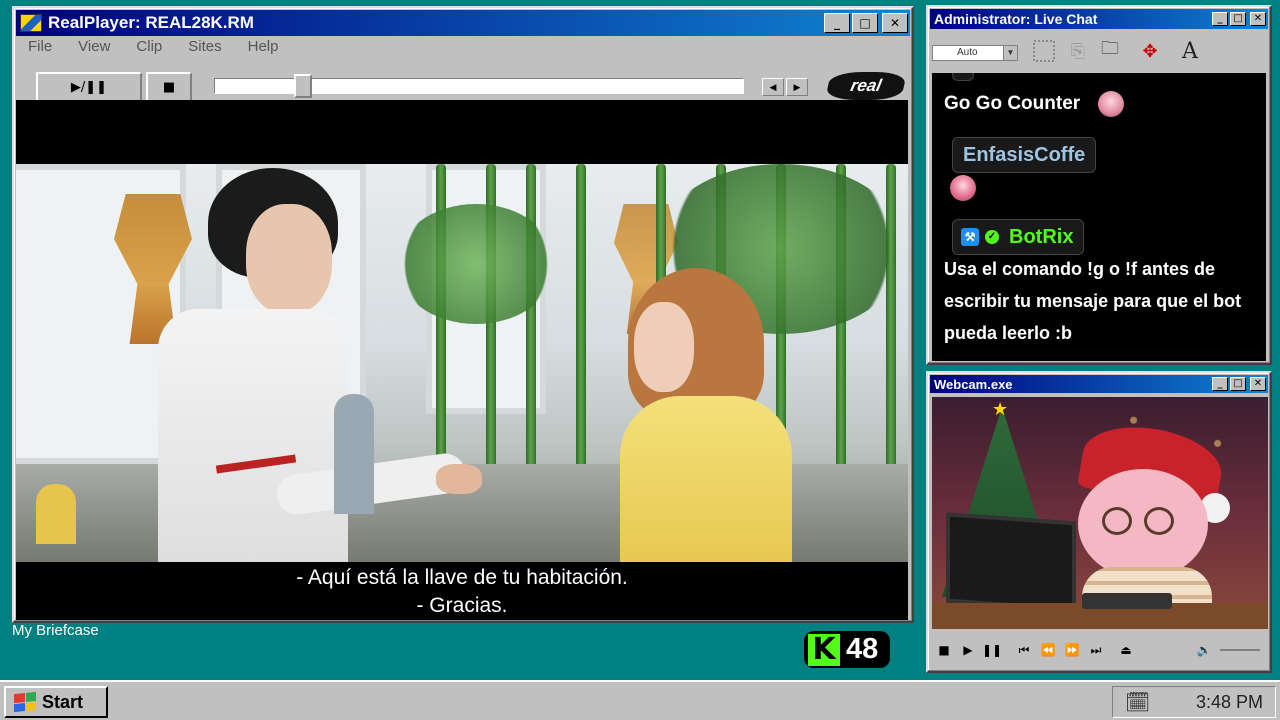 Image resolution: width=1280 pixels, height=720 pixels. What do you see at coordinates (970, 237) in the screenshot?
I see `moderator-badge-icon: ⚒` at bounding box center [970, 237].